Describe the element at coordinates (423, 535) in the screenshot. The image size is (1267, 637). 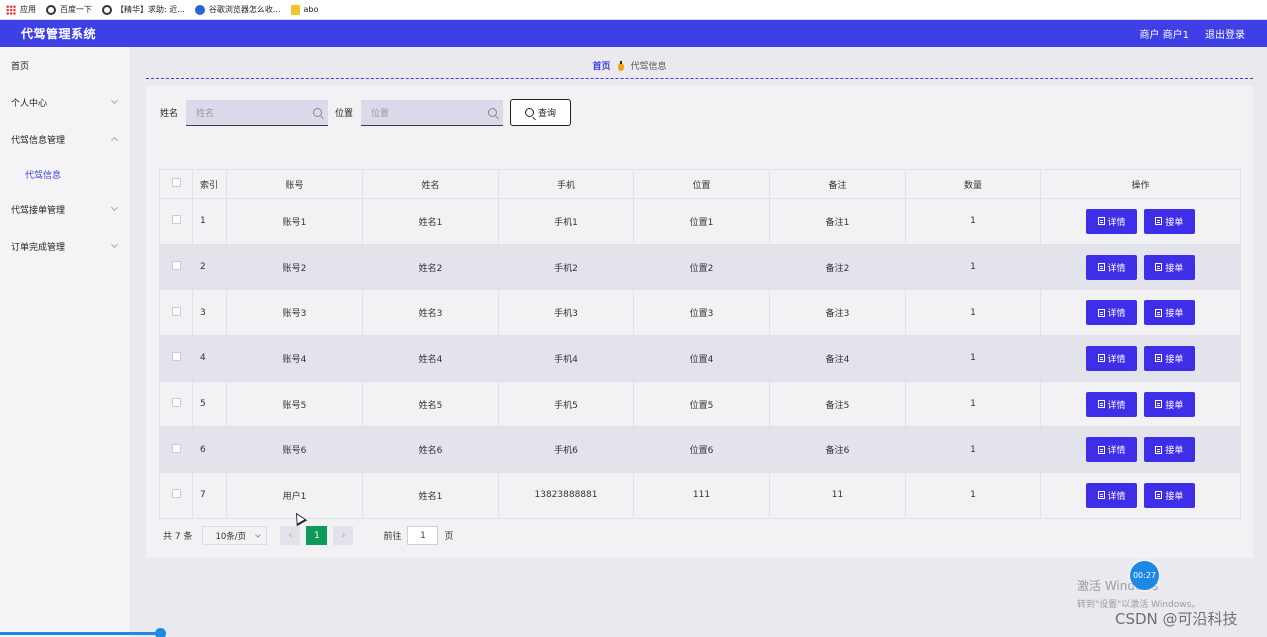
I see `goto-page-input: 1` at that location.